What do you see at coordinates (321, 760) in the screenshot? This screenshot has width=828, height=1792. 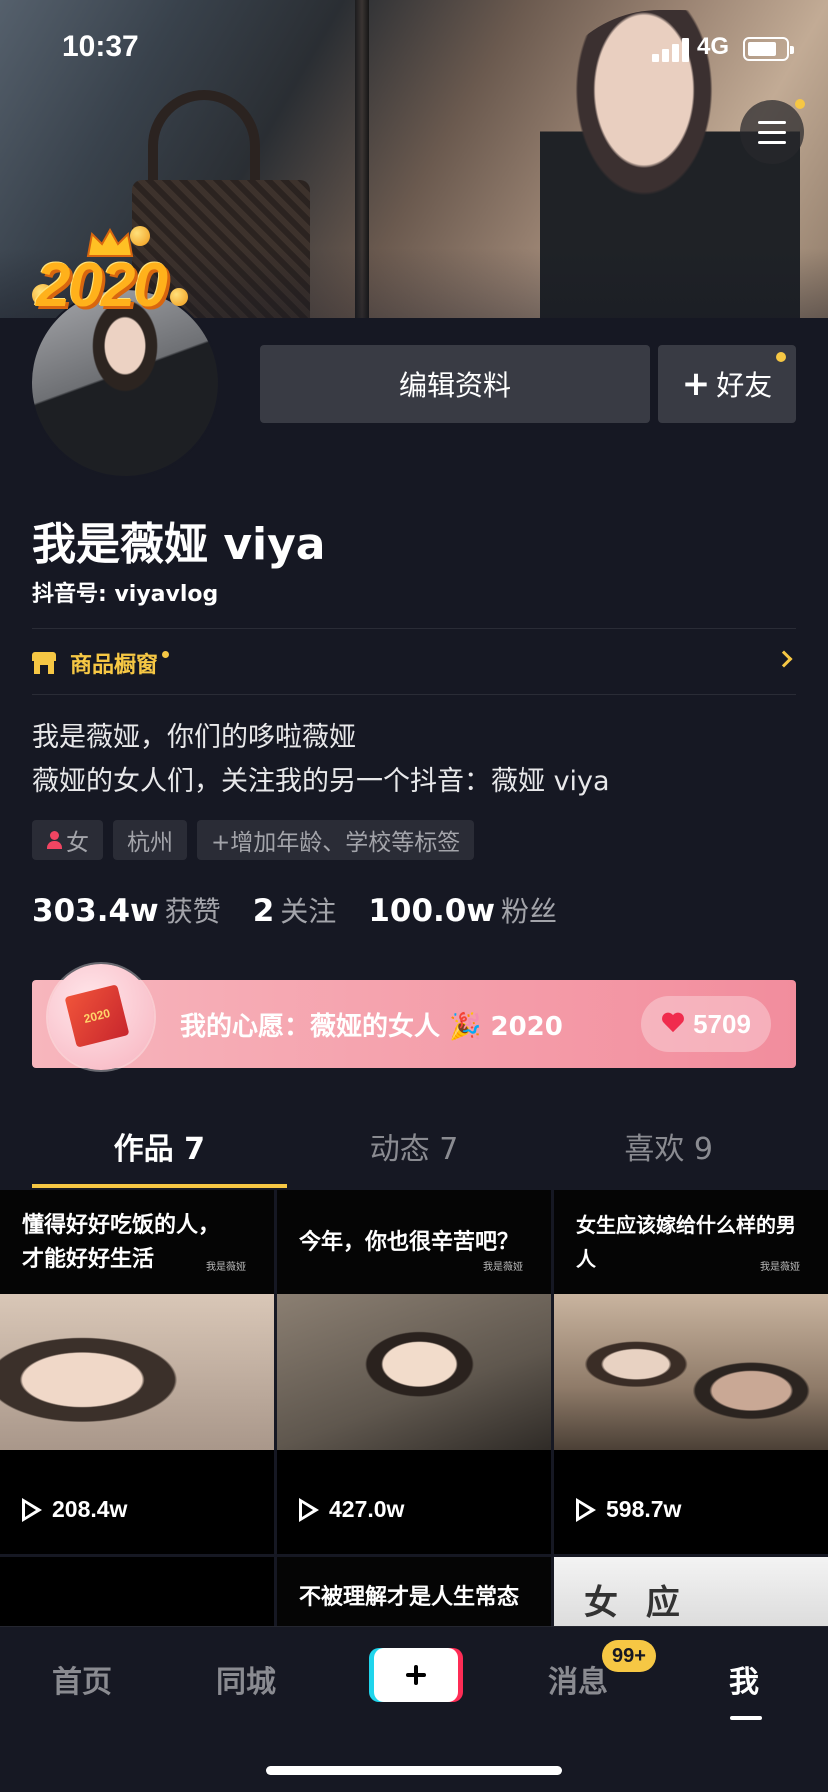 I see `profile-bio: 我是薇娅，你们的哆啦薇娅 薇娅的女人们，关注我的另一个抖音：薇娅 viya` at bounding box center [321, 760].